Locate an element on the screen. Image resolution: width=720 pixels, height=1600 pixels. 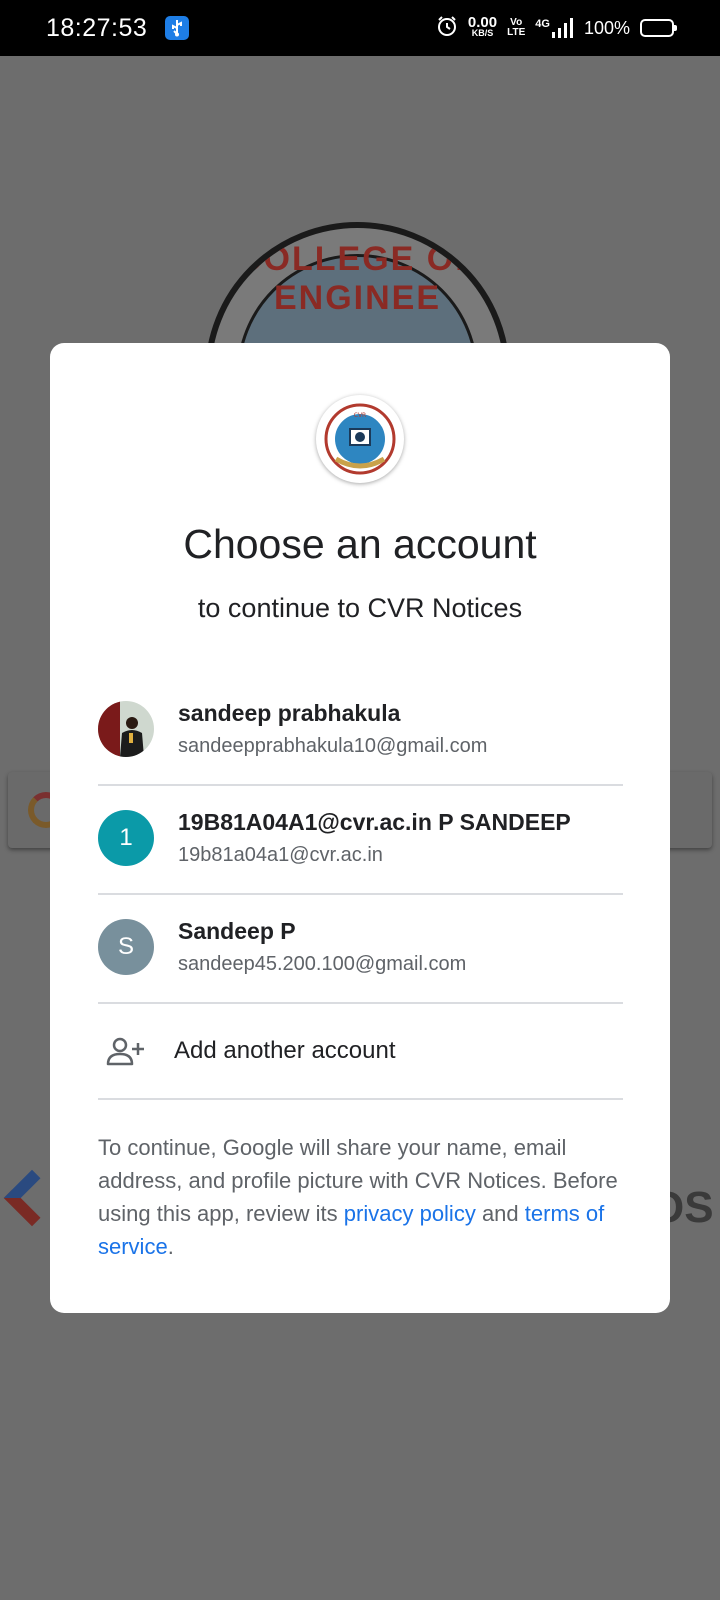
avatar-letter: 1 is located at coordinates (126, 838).